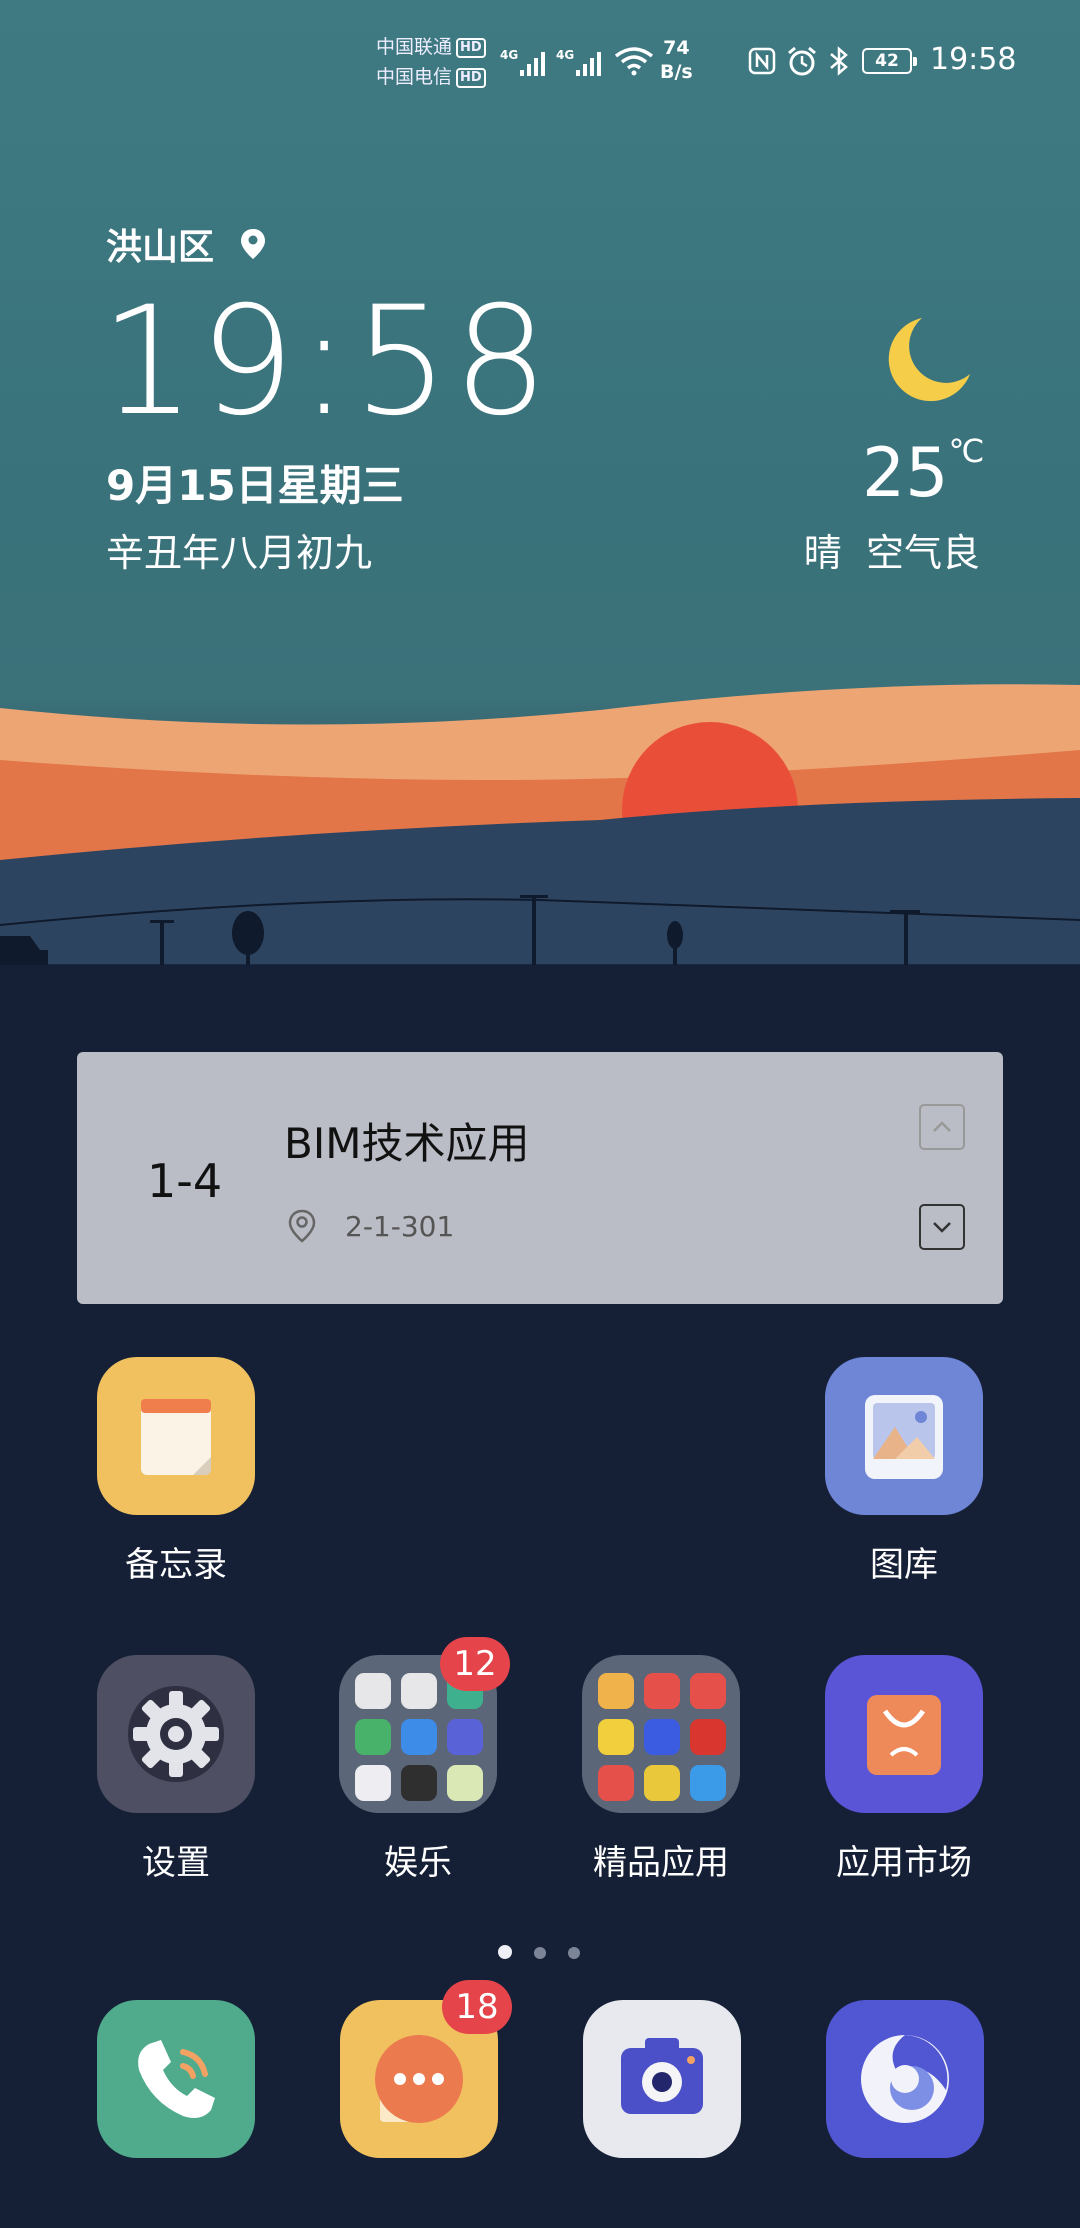 This screenshot has width=1080, height=2228. What do you see at coordinates (661, 1863) in the screenshot?
I see `folder-label: 精品应用` at bounding box center [661, 1863].